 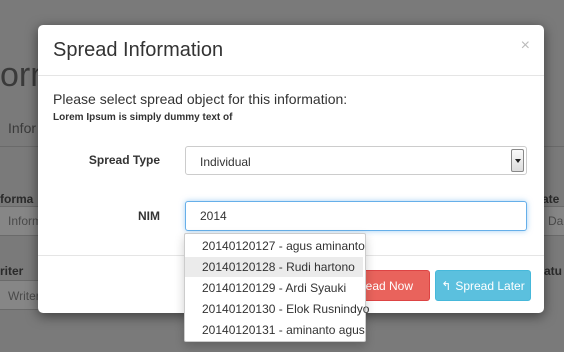 What do you see at coordinates (274, 267) in the screenshot?
I see `autocomplete-item: 20140120128 - Rudi hartono` at bounding box center [274, 267].